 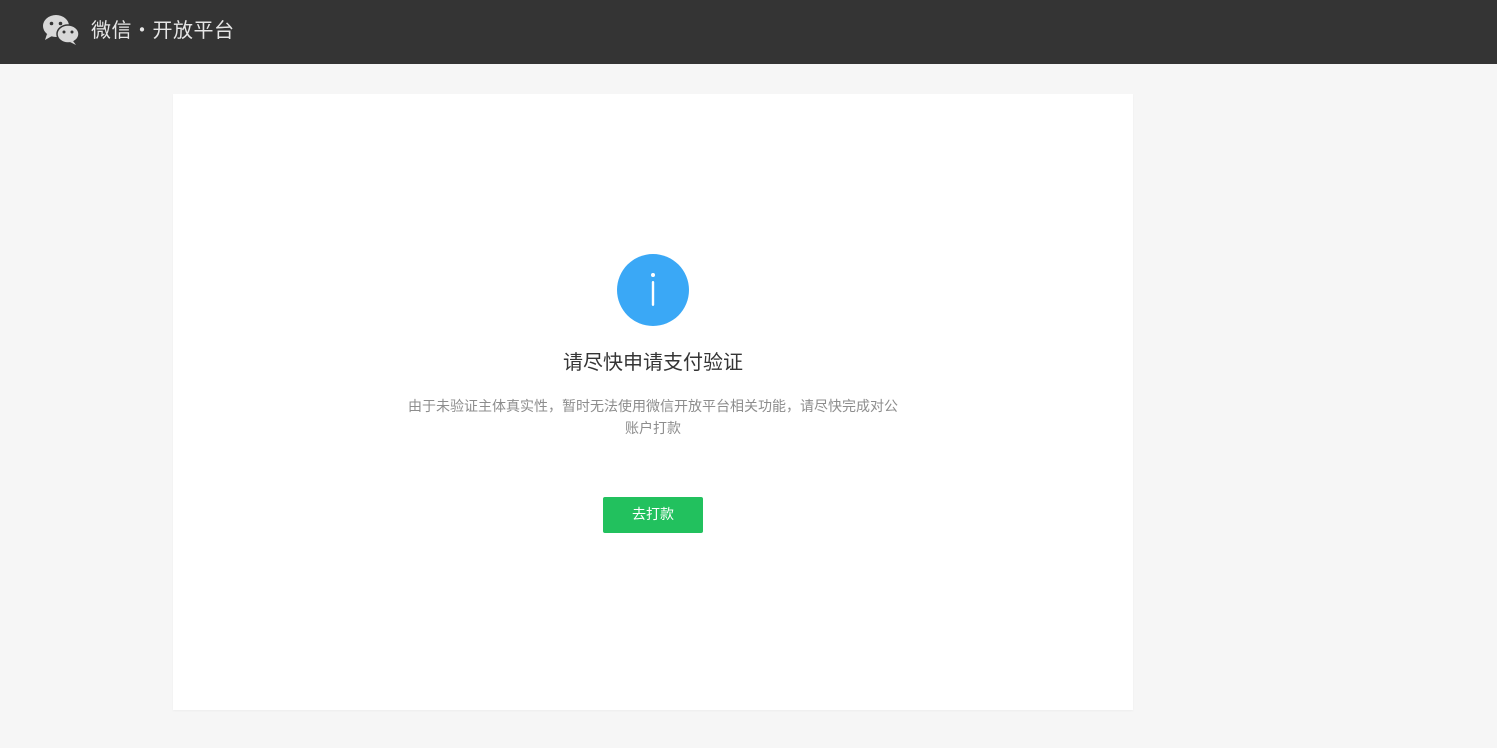 What do you see at coordinates (748, 32) in the screenshot?
I see `top-navigation-bar: 微信・开放平台` at bounding box center [748, 32].